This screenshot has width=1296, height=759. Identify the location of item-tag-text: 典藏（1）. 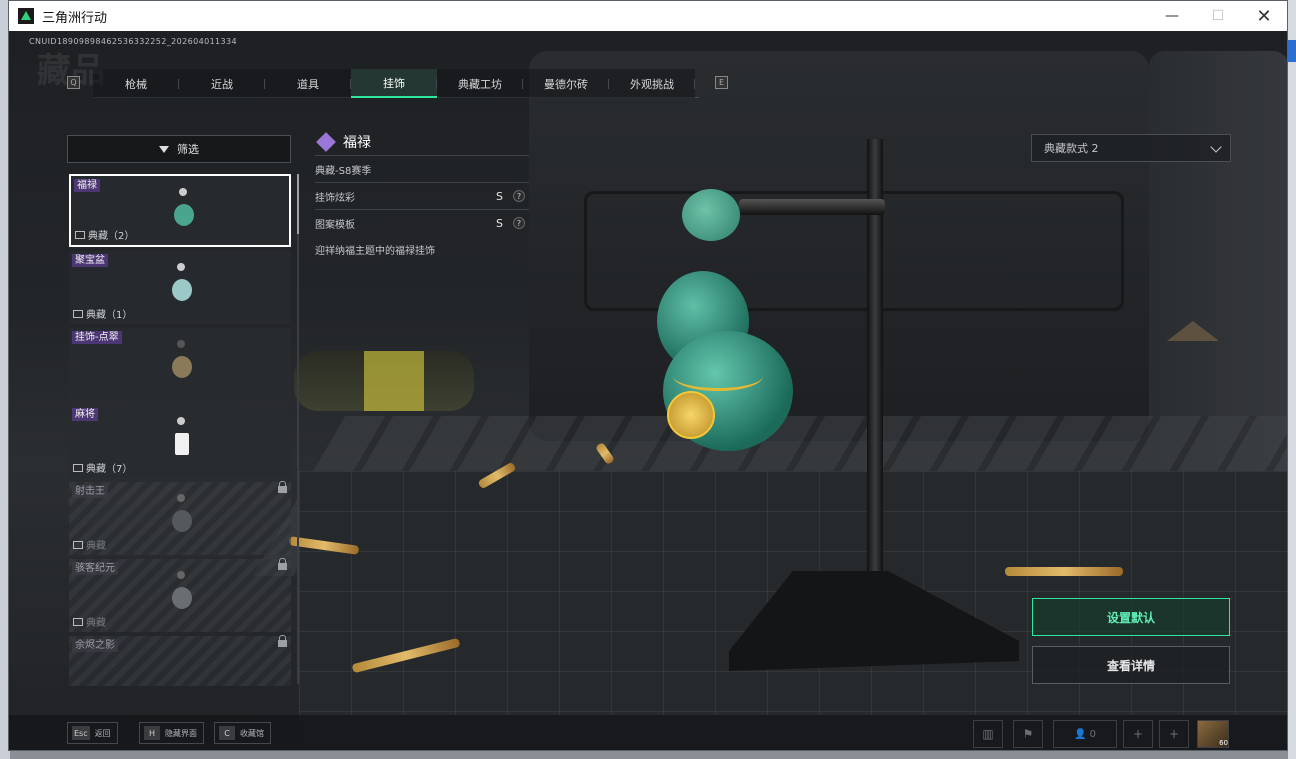
(109, 315).